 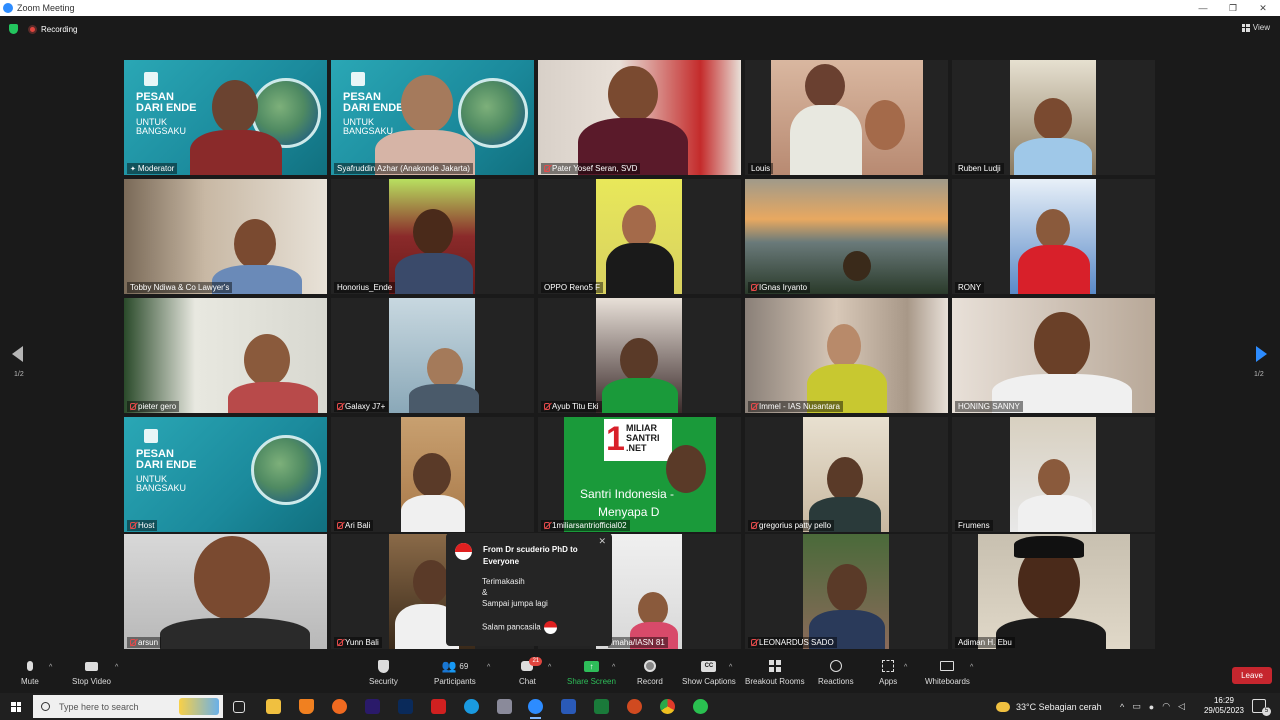 What do you see at coordinates (1245, 27) in the screenshot?
I see `grid-view-icon` at bounding box center [1245, 27].